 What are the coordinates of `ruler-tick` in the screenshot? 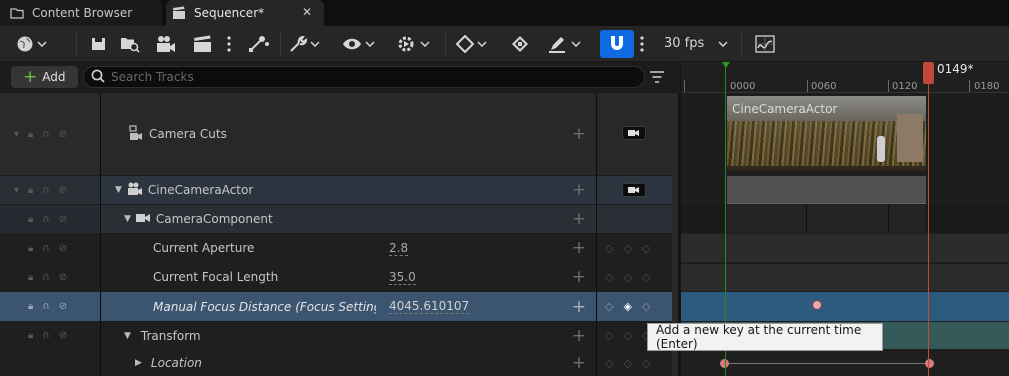 It's located at (684, 86).